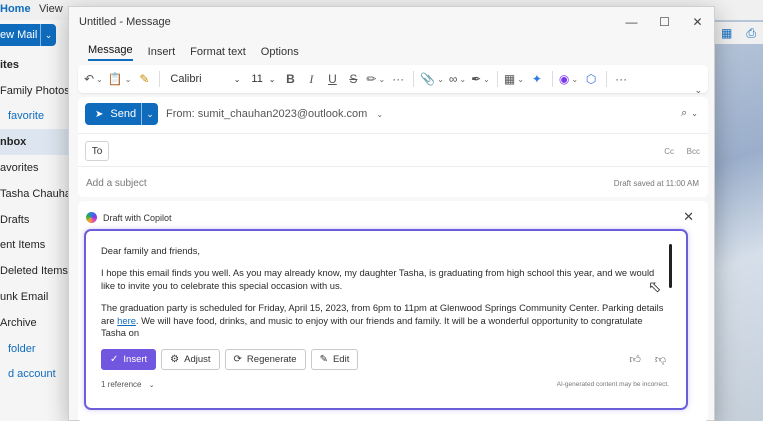 The height and width of the screenshot is (421, 763). Describe the element at coordinates (688, 217) in the screenshot. I see `close-icon: ✕` at that location.